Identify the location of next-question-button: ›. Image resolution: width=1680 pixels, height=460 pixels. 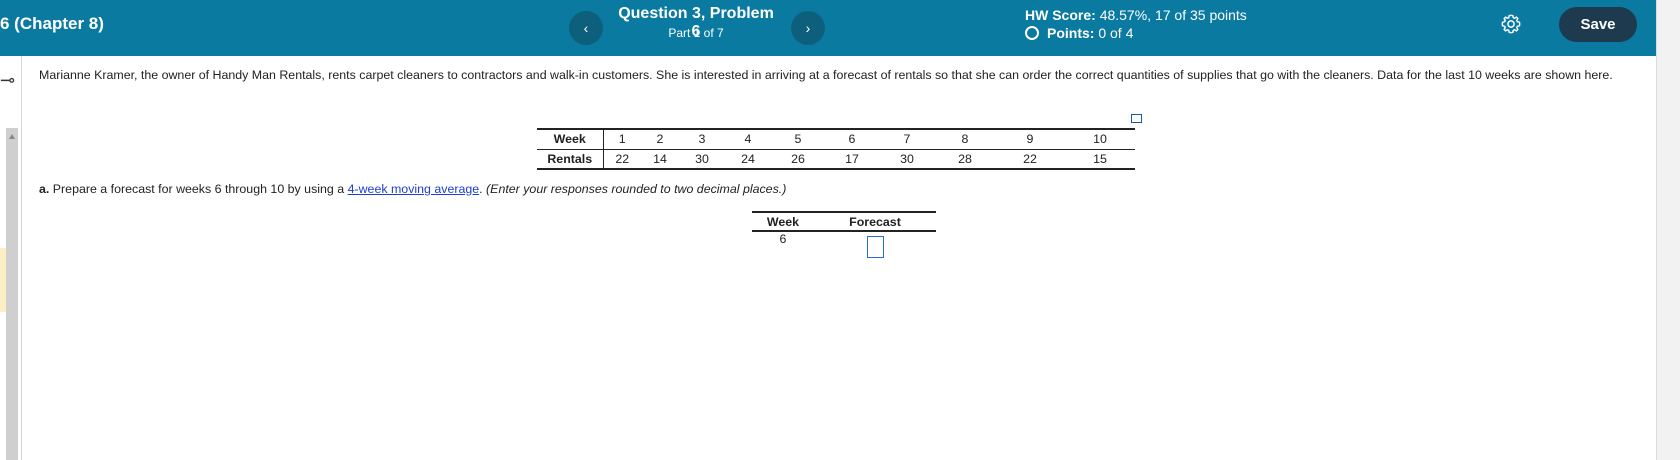
(808, 28).